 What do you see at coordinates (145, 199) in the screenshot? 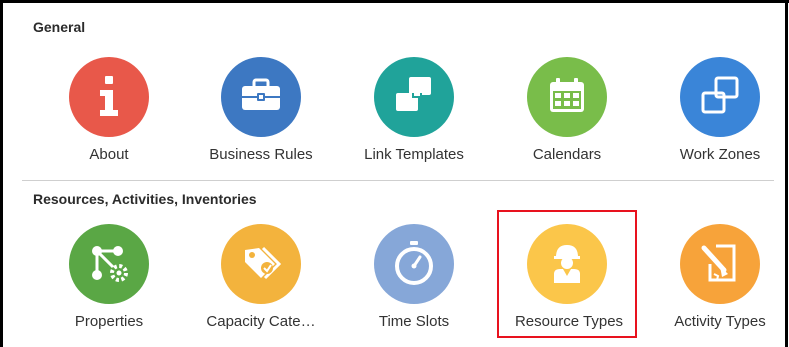
I see `section-title-resources: Resources, Activities, Inventories` at bounding box center [145, 199].